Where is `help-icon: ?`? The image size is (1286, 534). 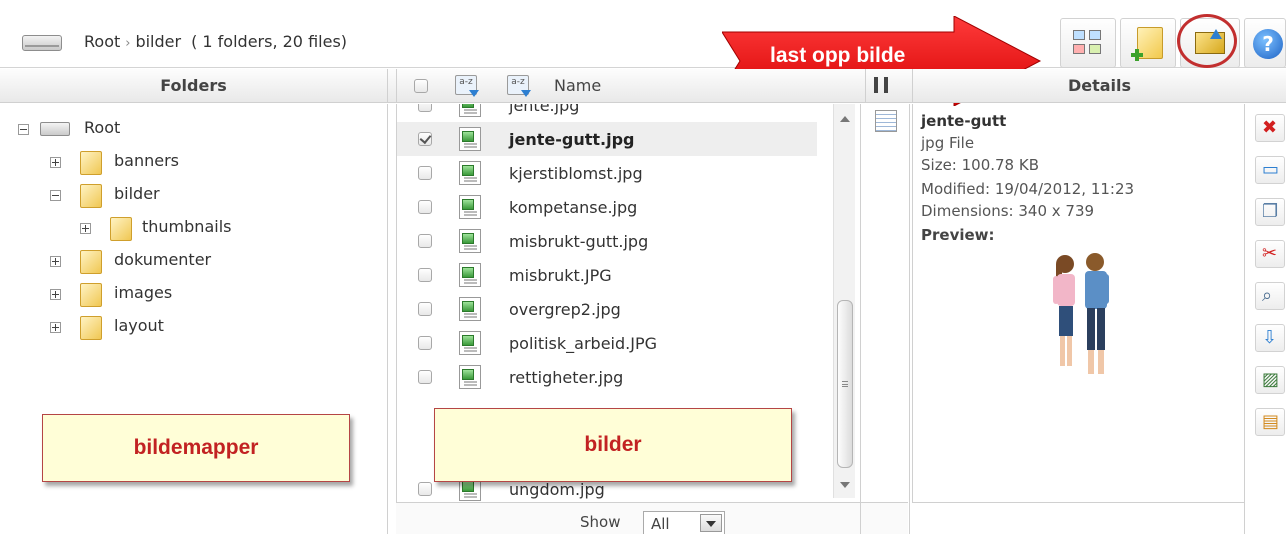 help-icon: ? is located at coordinates (1268, 44).